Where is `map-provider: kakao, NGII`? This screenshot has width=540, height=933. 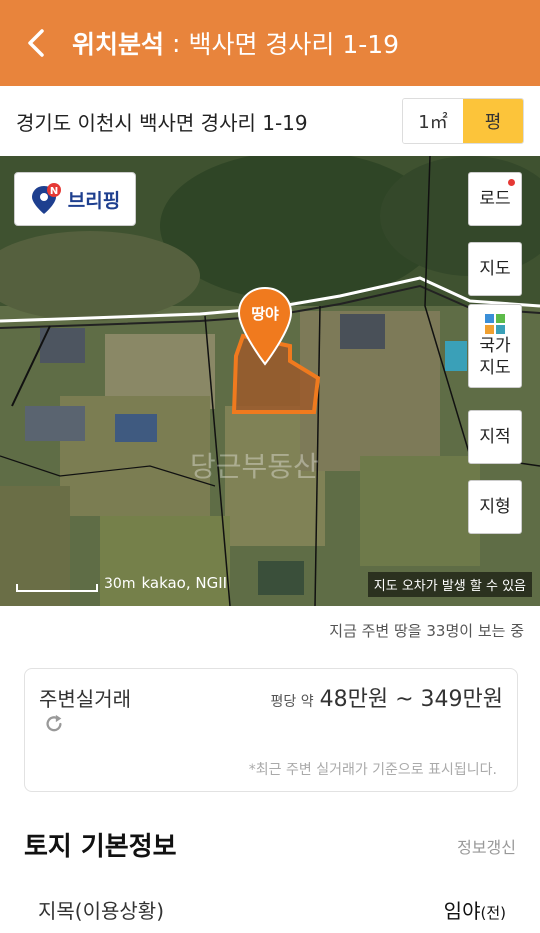
map-provider: kakao, NGII is located at coordinates (184, 583).